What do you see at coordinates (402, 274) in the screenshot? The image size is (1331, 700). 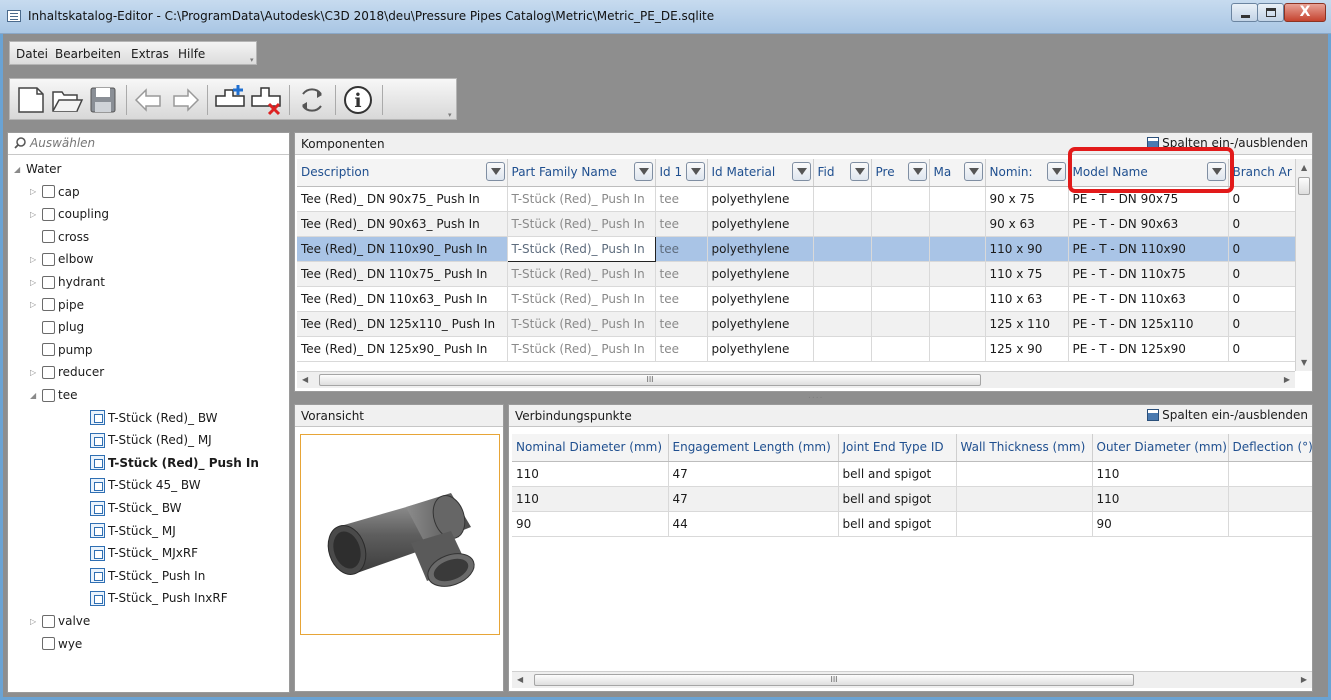 I see `table-cell: Tee (Red)_ DN 110x75_ Push In` at bounding box center [402, 274].